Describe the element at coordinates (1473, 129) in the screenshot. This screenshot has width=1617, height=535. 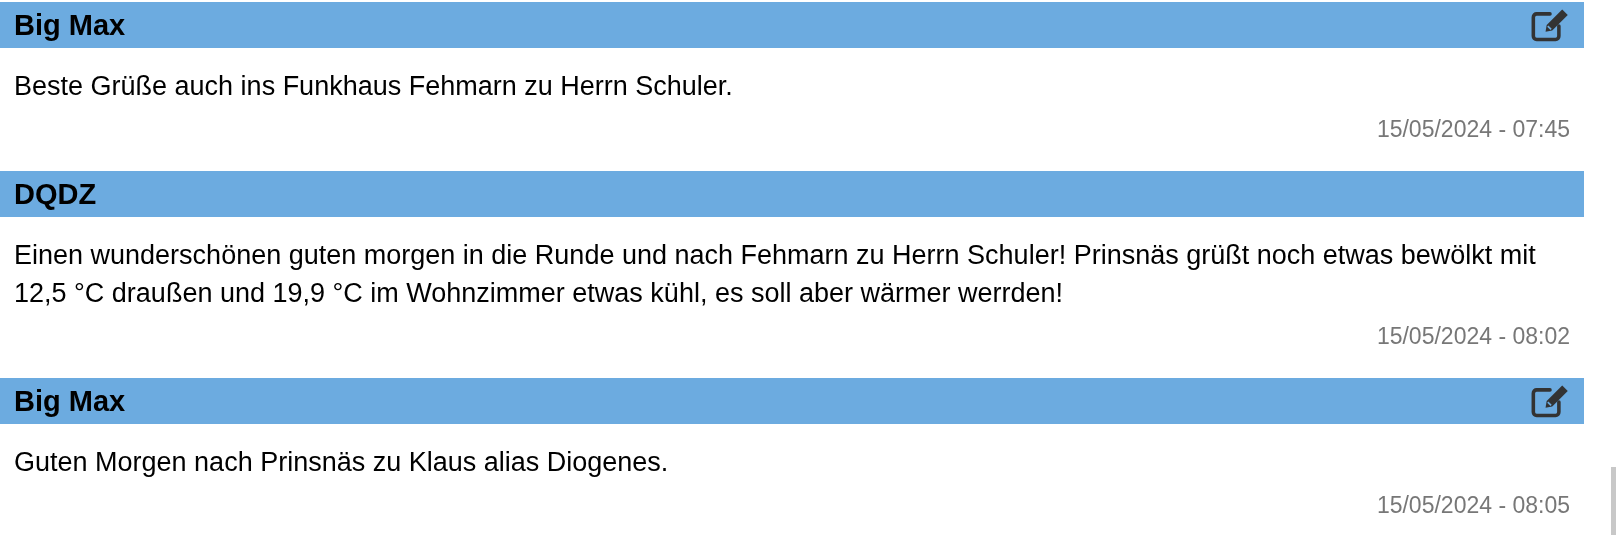
I see `message-timestamp: 15/05/2024 - 07:45` at that location.